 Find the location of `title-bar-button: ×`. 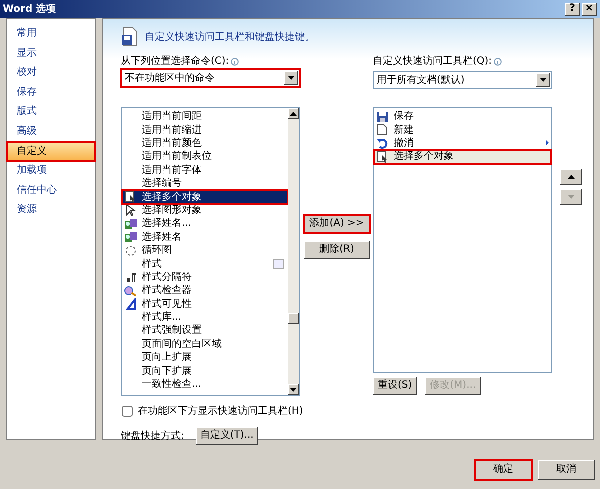

title-bar-button: × is located at coordinates (589, 9).